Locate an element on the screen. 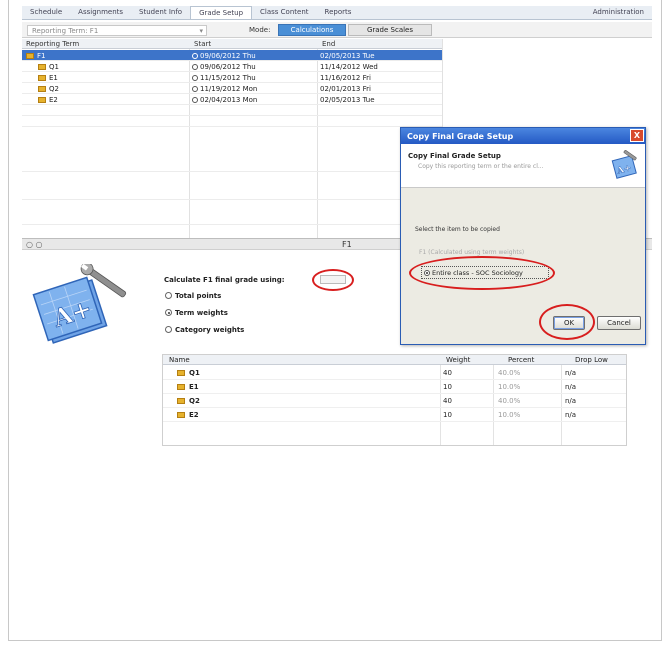  grade-scales-button: Grade Scales is located at coordinates (390, 30).